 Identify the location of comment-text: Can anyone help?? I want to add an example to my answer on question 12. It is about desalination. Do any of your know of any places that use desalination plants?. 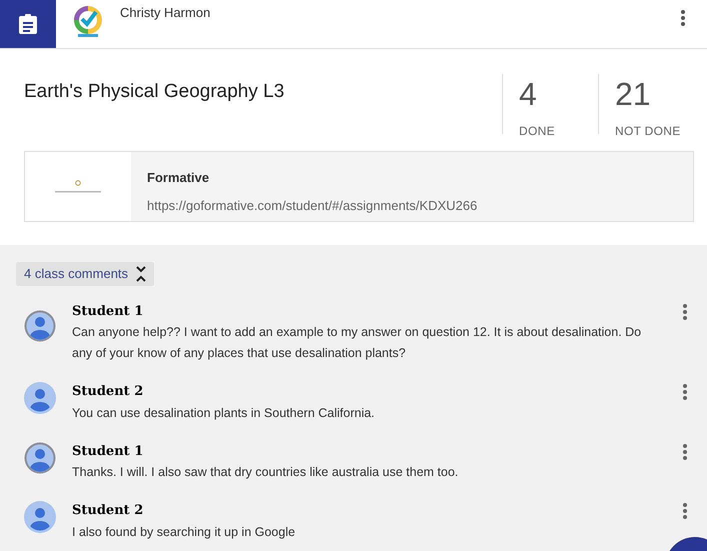
(357, 343).